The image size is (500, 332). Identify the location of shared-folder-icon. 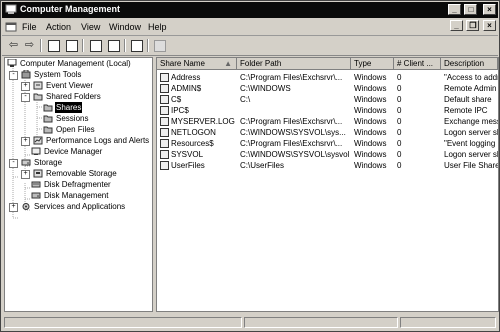
(38, 97).